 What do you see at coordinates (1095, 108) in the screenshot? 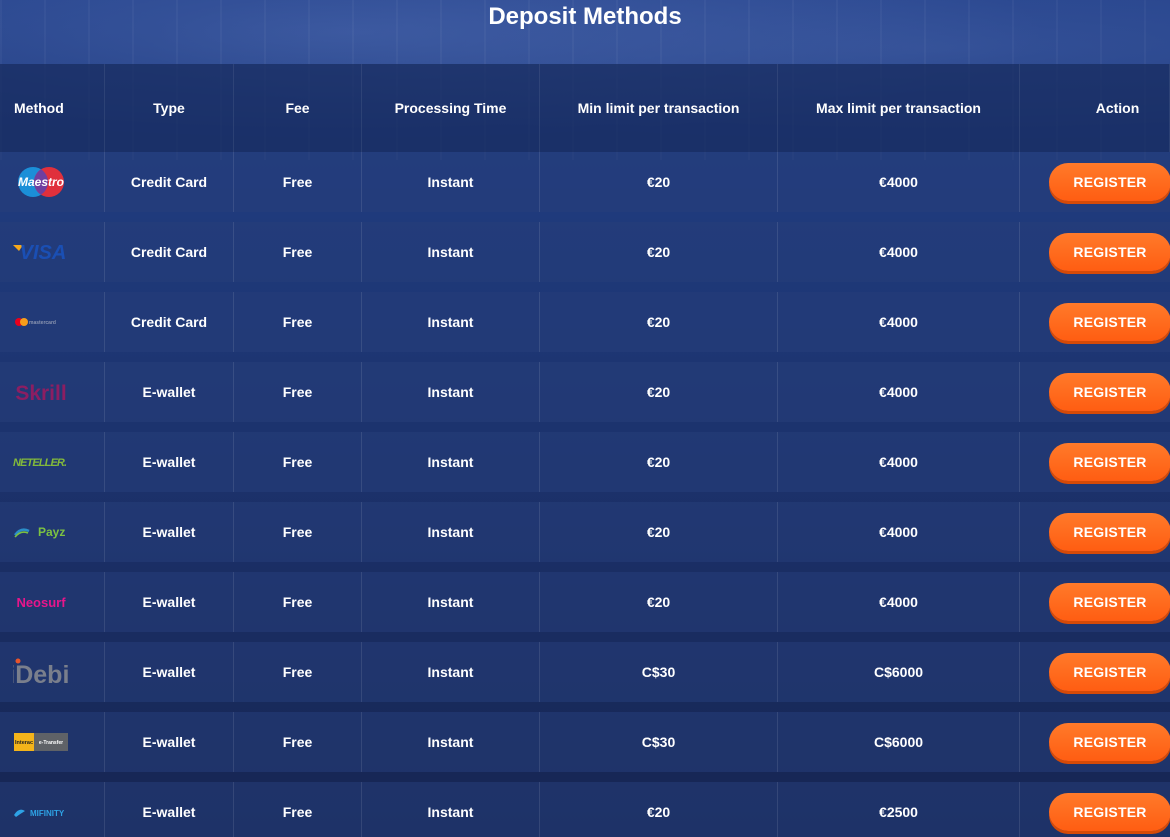
I see `header-action: Action` at bounding box center [1095, 108].